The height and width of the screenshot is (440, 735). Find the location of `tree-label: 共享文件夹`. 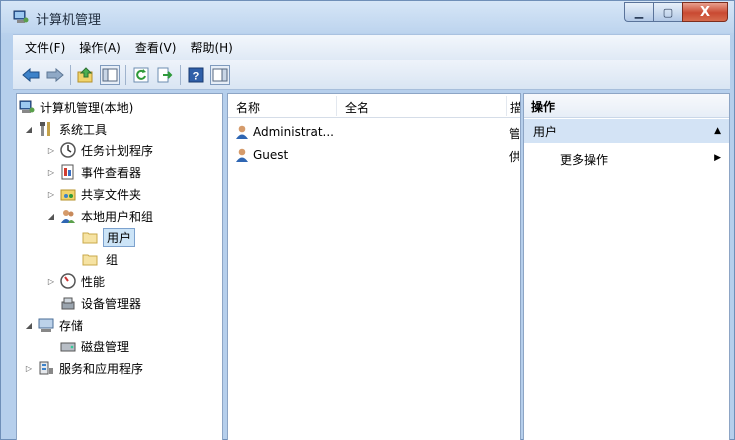

tree-label: 共享文件夹 is located at coordinates (111, 194).